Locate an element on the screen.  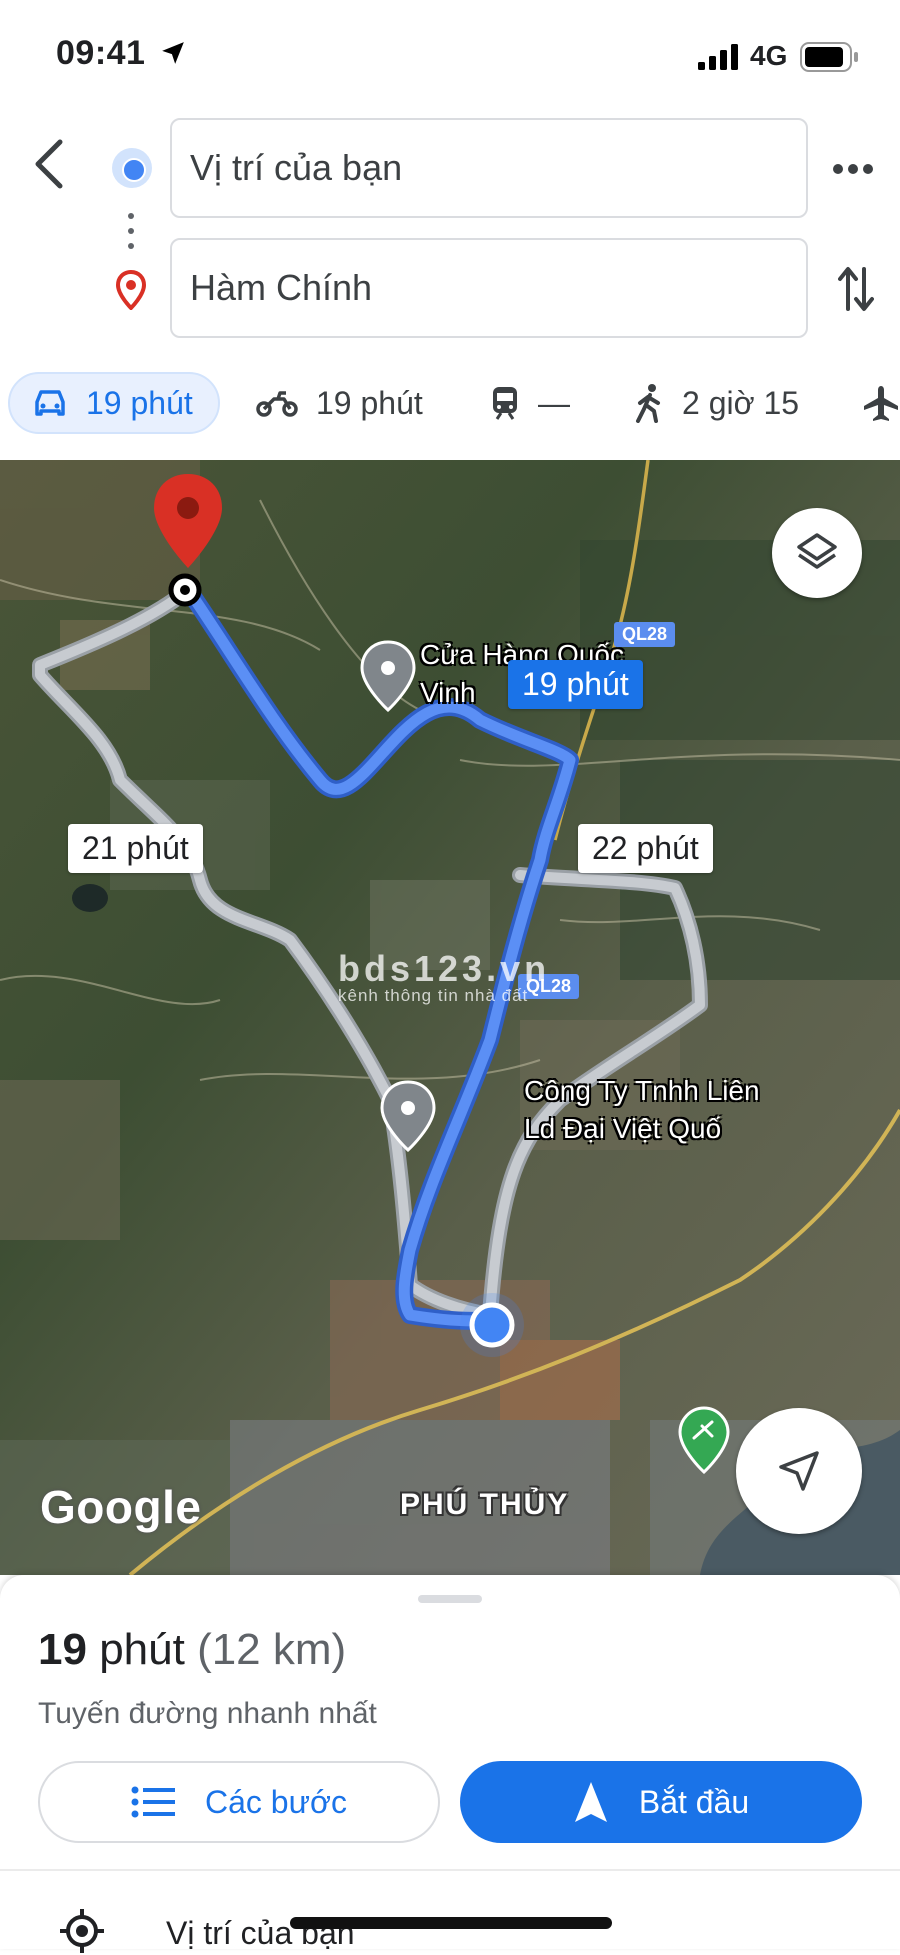
watermark-main: bds123.vn is located at coordinates (444, 968).